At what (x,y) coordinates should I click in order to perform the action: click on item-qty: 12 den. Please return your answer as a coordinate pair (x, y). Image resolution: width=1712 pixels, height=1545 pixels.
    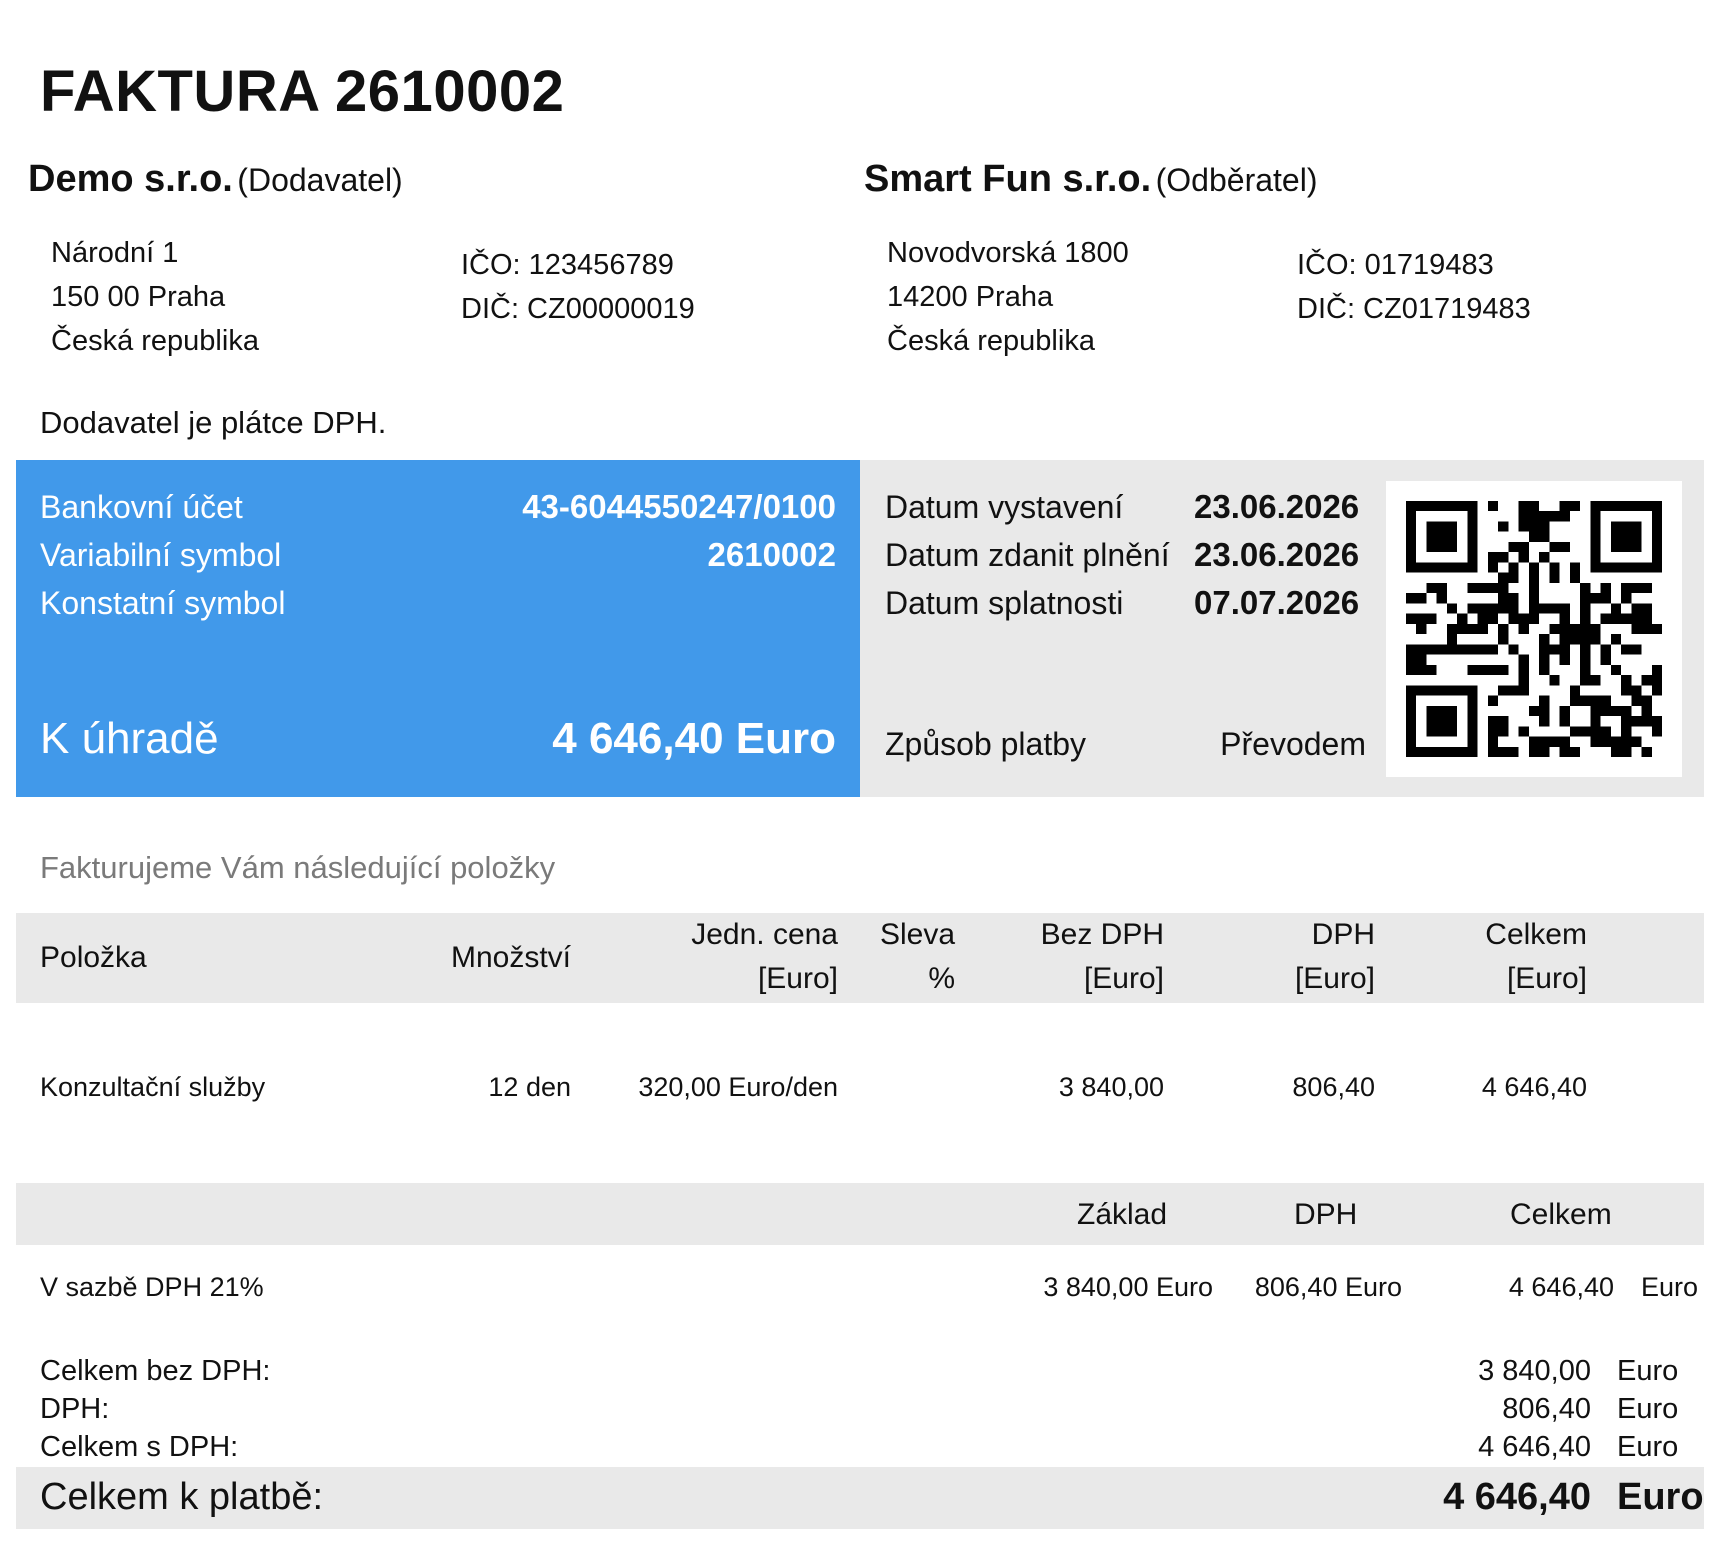
    Looking at the image, I should click on (529, 1087).